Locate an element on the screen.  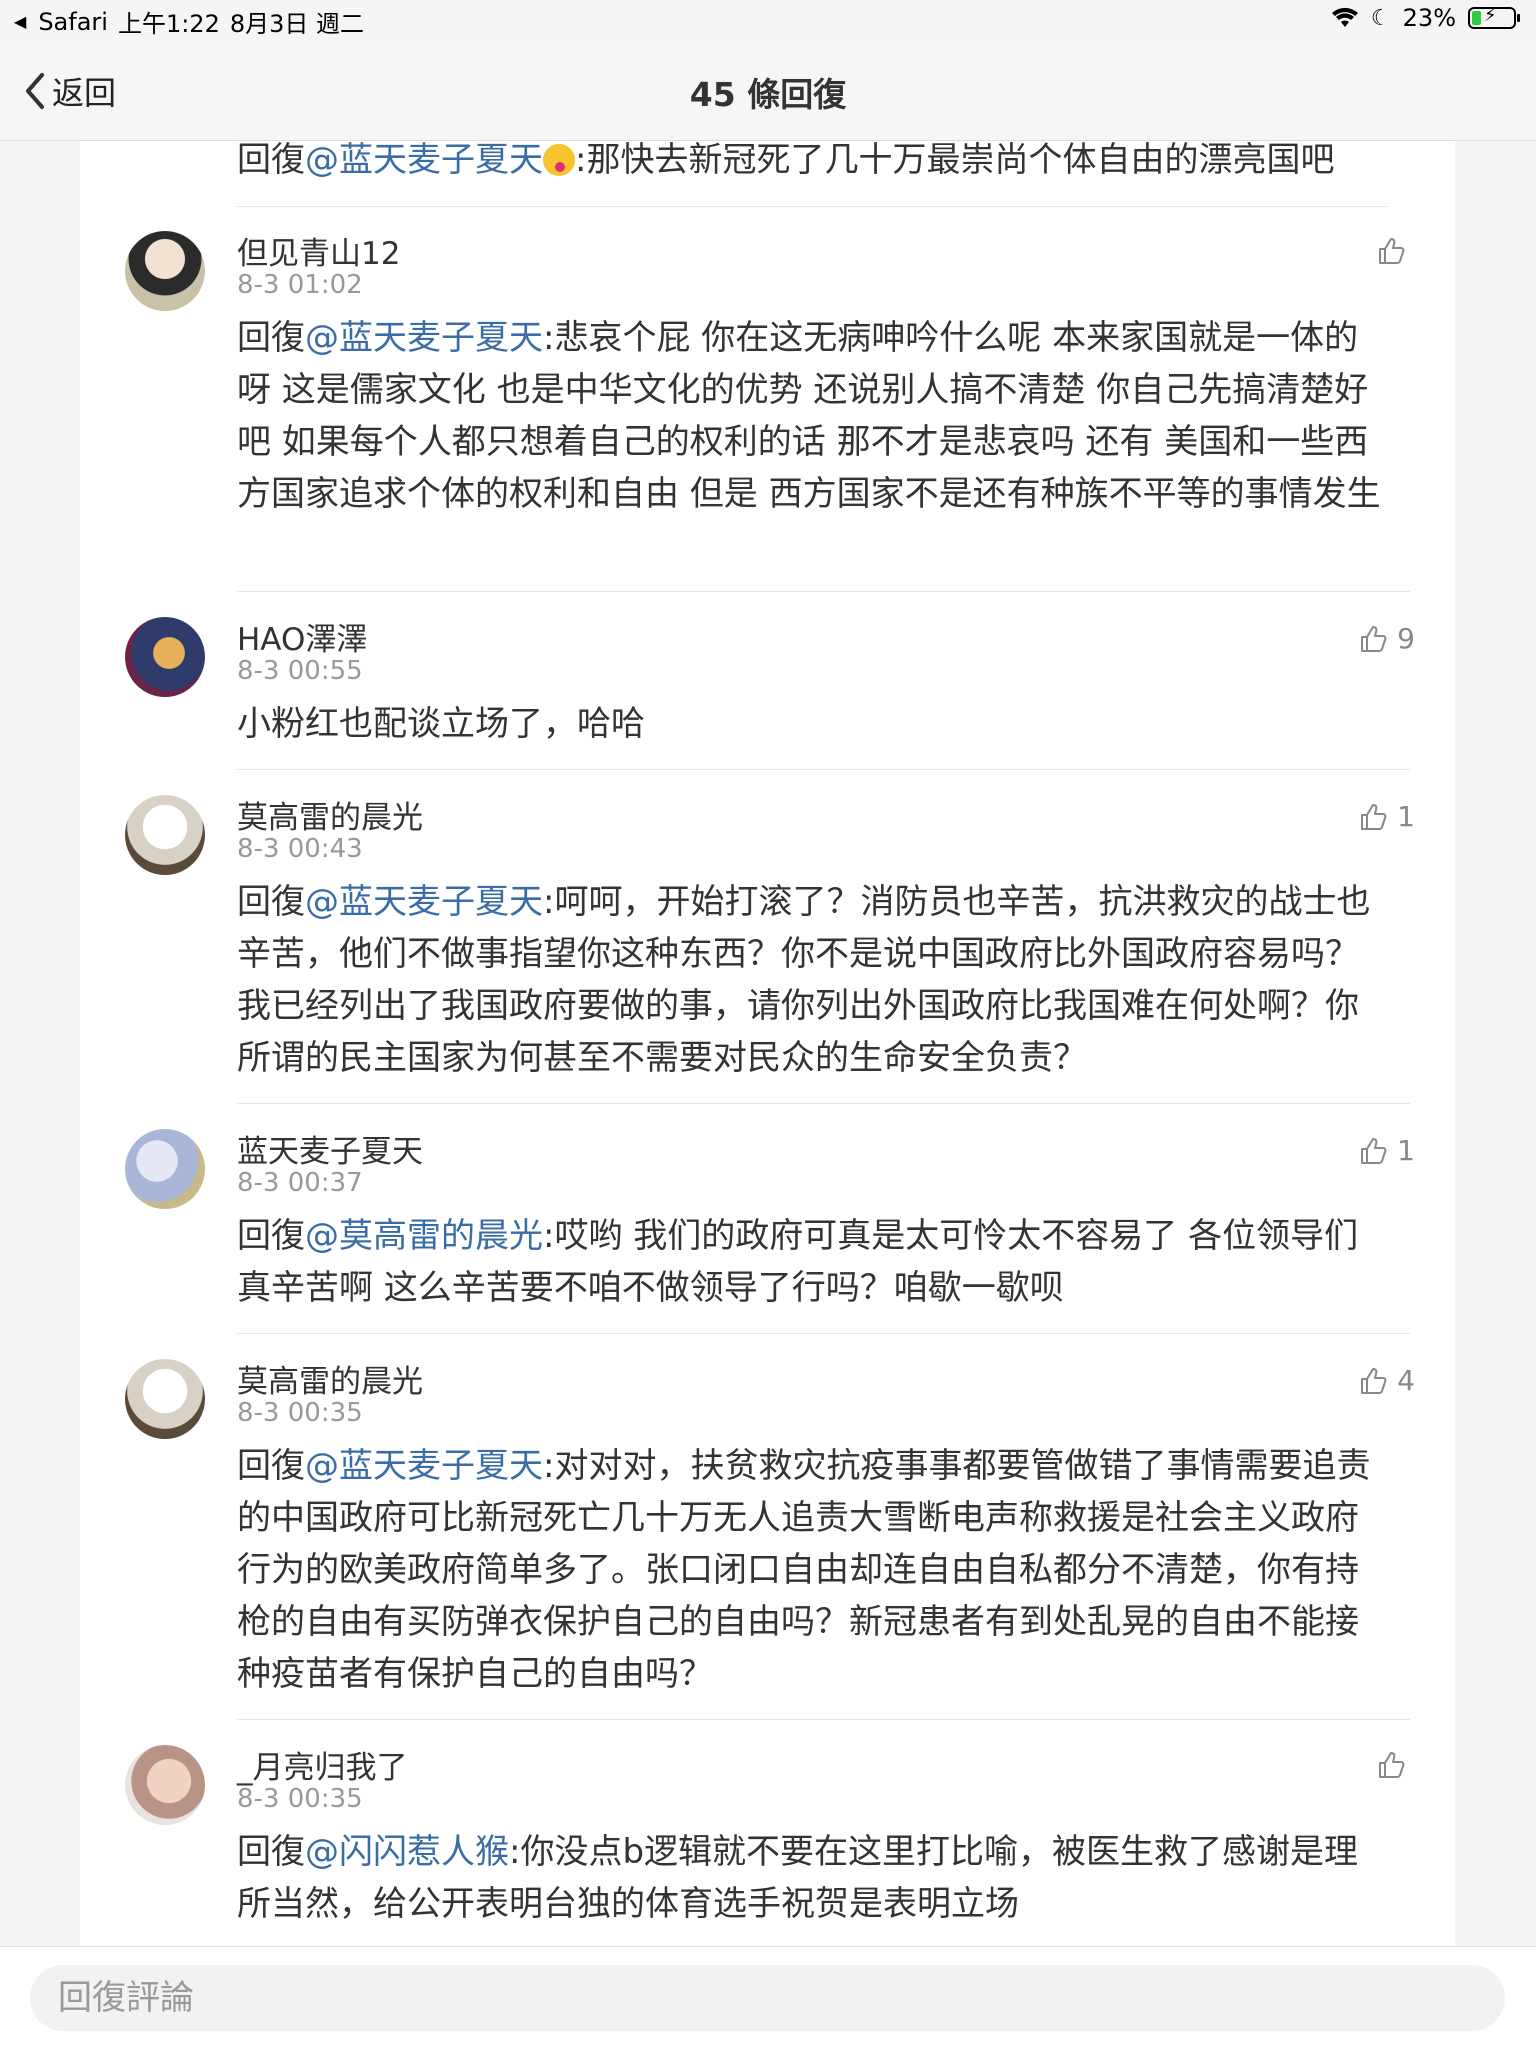
like-button: 4 is located at coordinates (1387, 1380).